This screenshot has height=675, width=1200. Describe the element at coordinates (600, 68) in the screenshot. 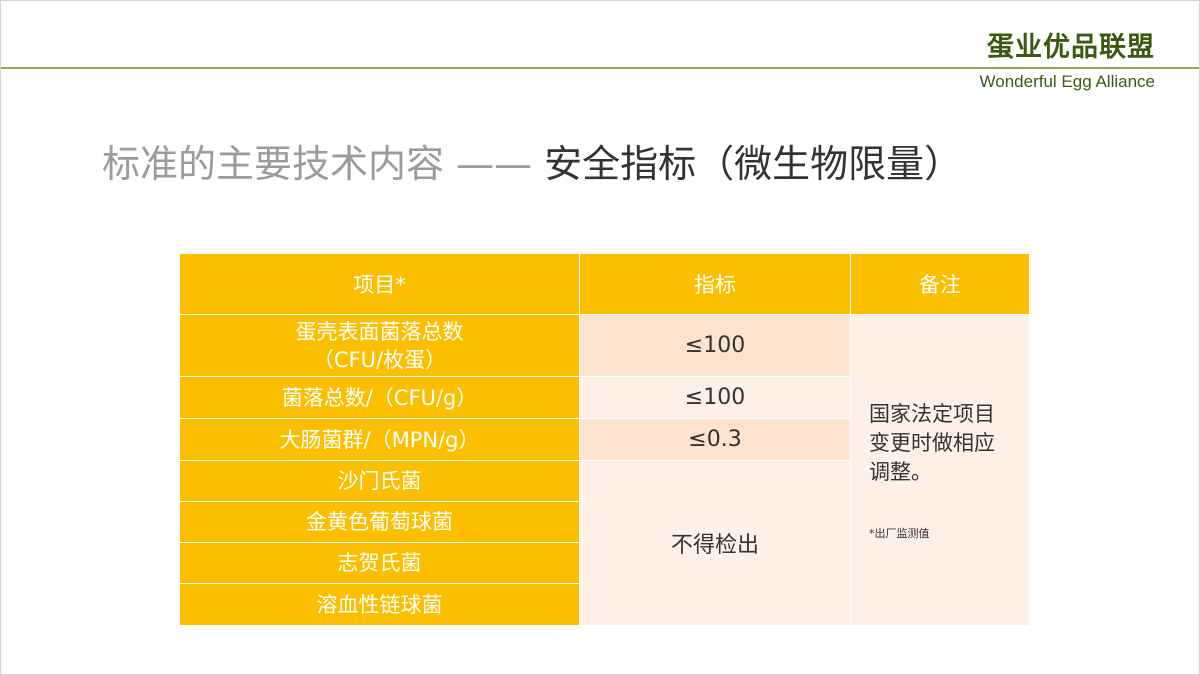

I see `header-divider` at that location.